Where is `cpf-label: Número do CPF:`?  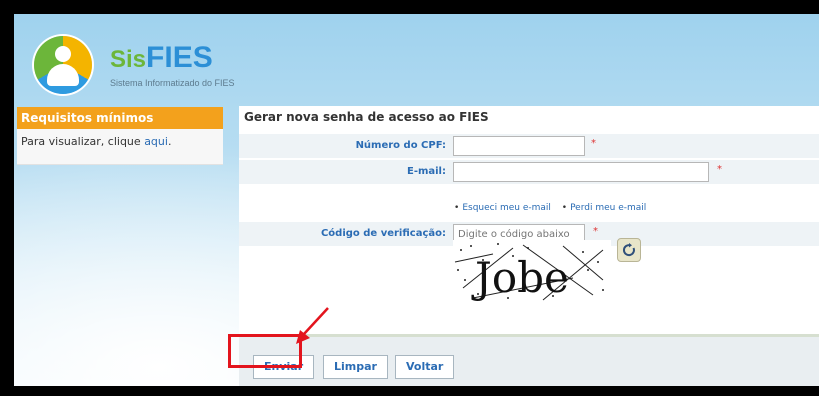
cpf-label: Número do CPF: is located at coordinates (400, 145).